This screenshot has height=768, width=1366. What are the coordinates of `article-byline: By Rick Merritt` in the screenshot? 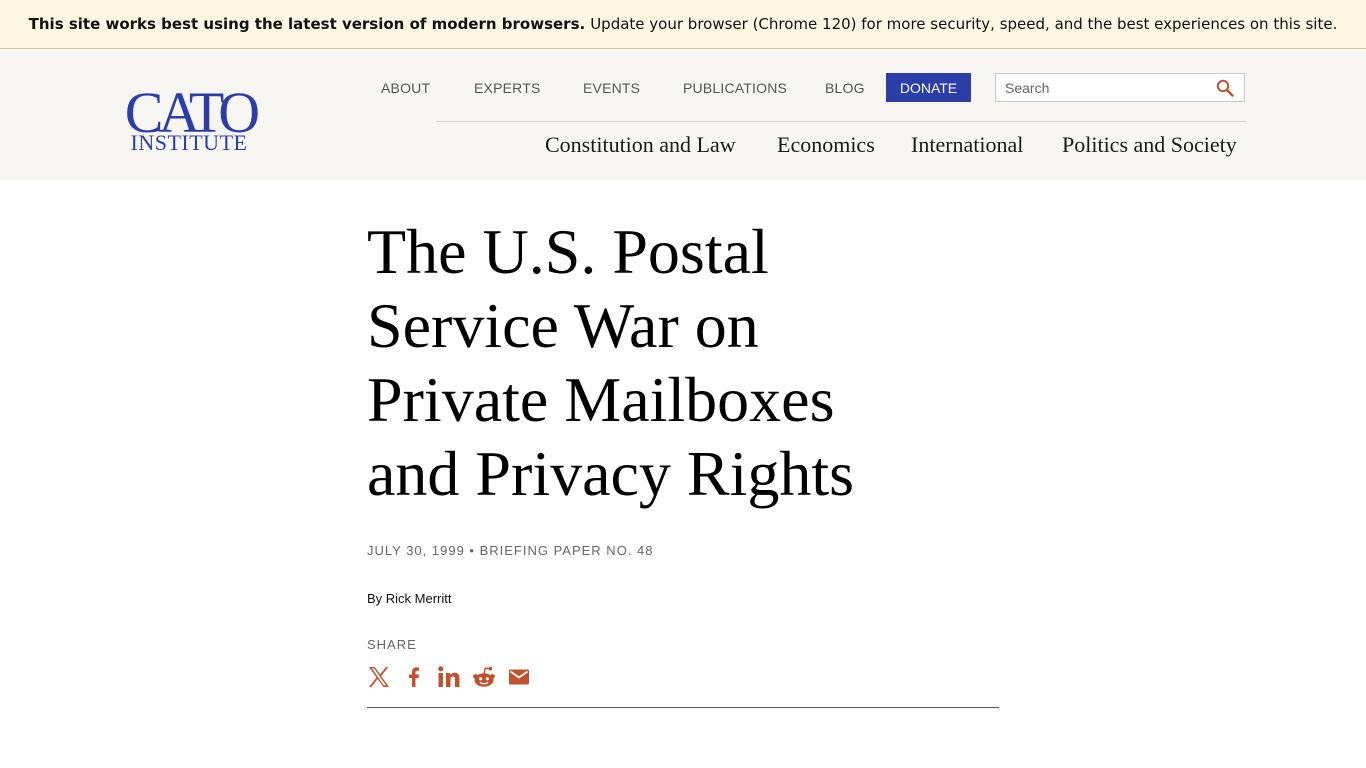 It's located at (409, 598).